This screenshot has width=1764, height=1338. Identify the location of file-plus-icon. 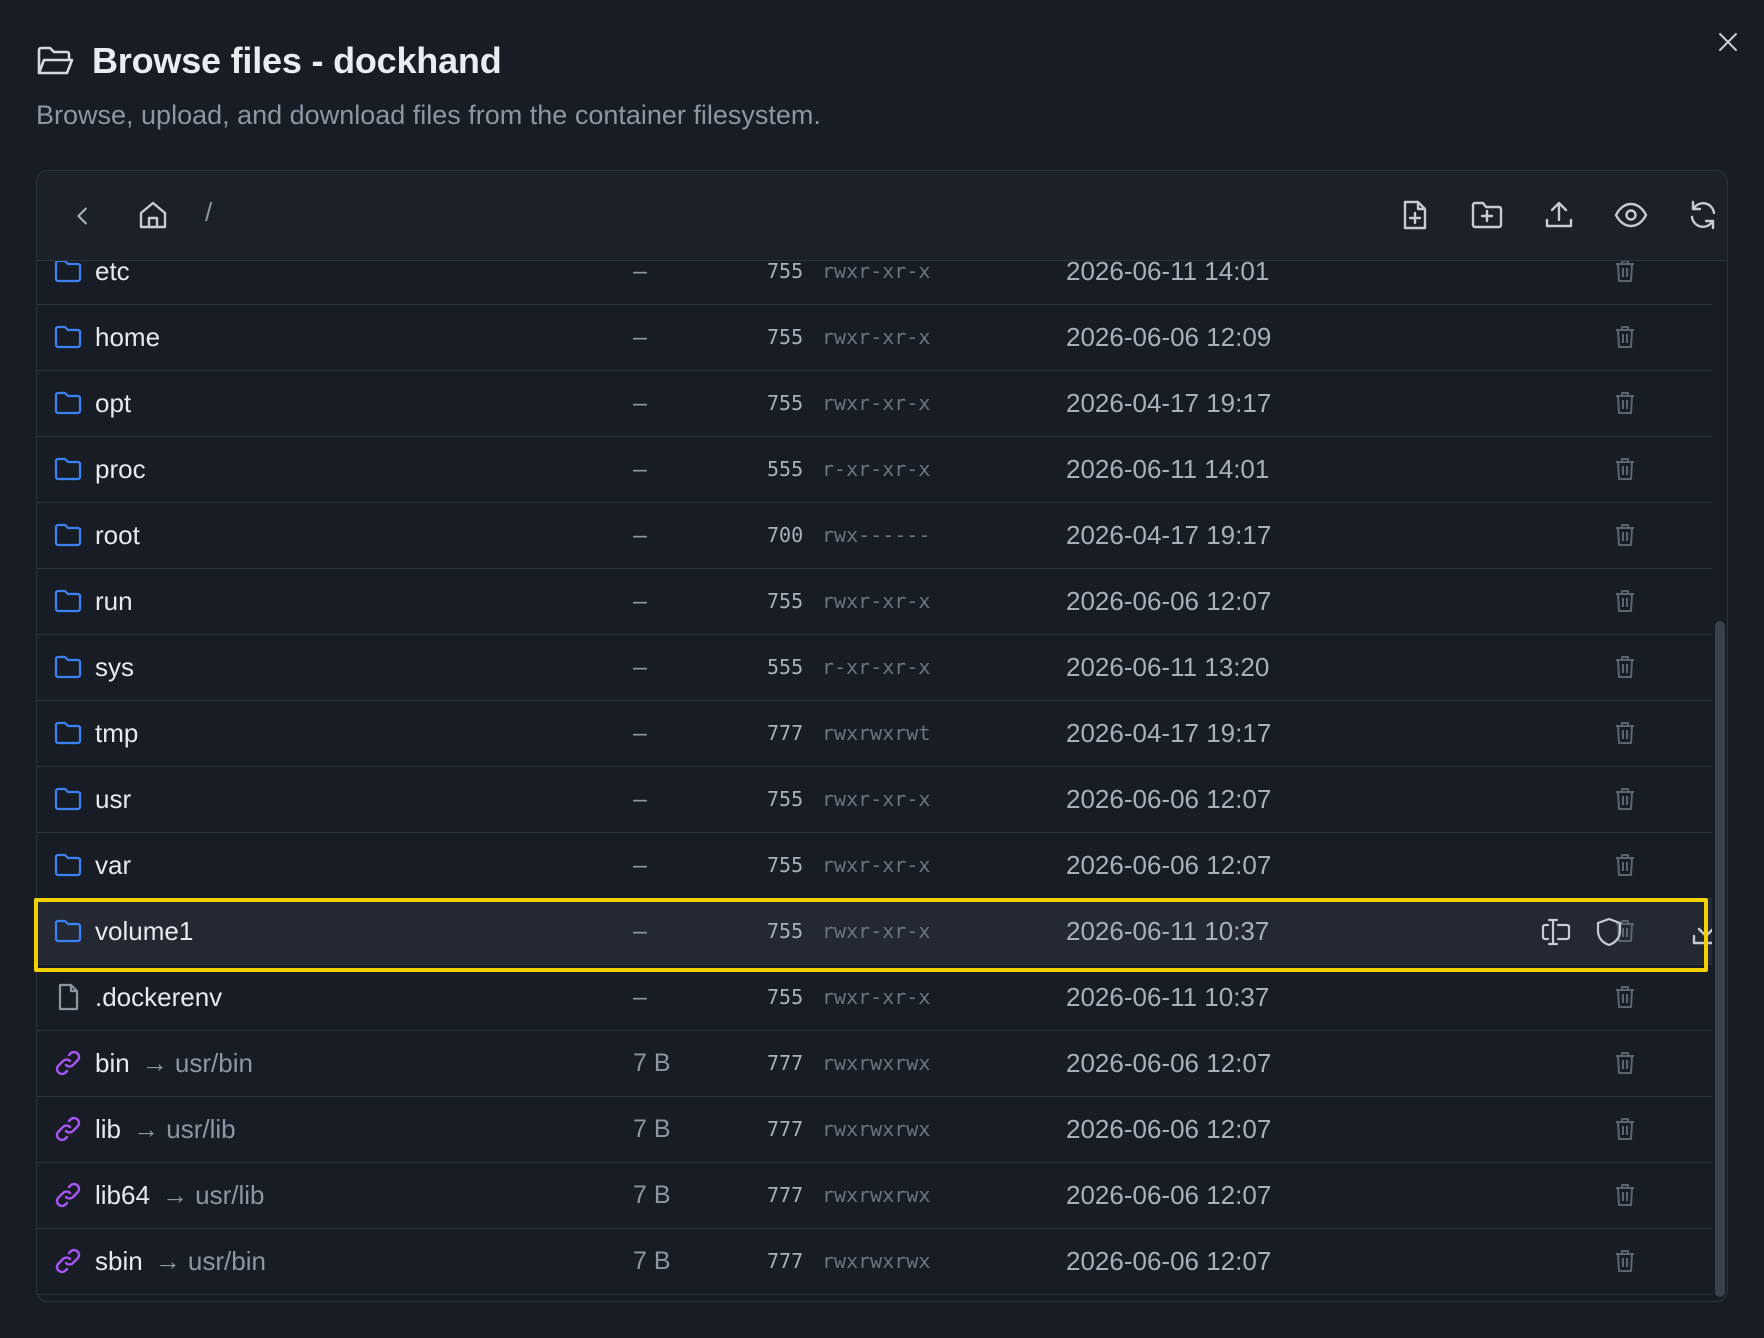
(1415, 215).